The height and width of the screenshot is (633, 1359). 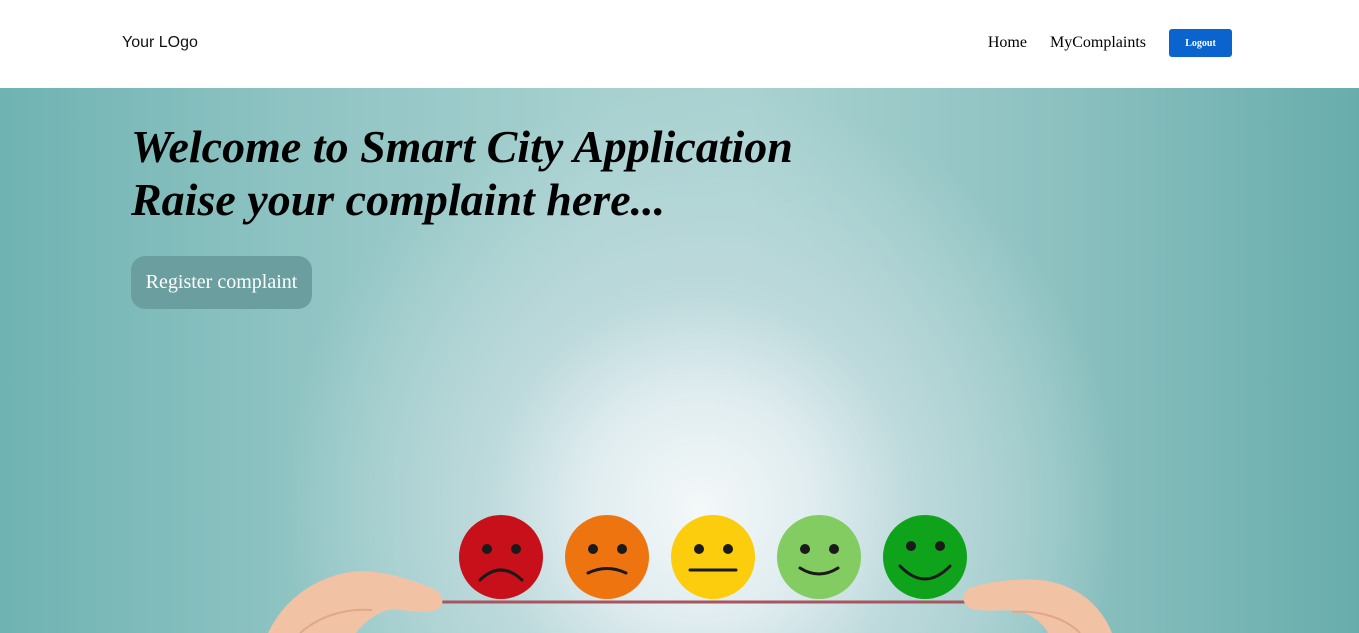 What do you see at coordinates (679, 44) in the screenshot?
I see `top-navbar: Your LOgo Home MyComplaints Logout` at bounding box center [679, 44].